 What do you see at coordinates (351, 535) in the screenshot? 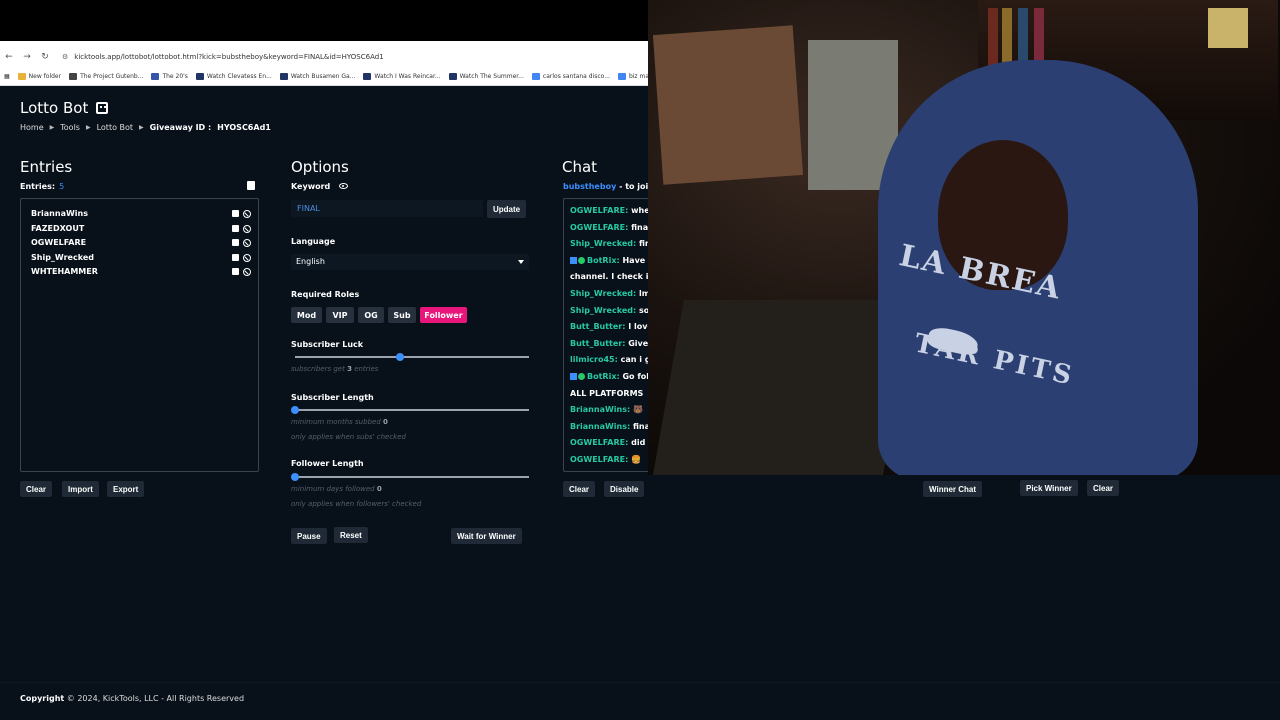
I see `reset-button: Reset` at bounding box center [351, 535].